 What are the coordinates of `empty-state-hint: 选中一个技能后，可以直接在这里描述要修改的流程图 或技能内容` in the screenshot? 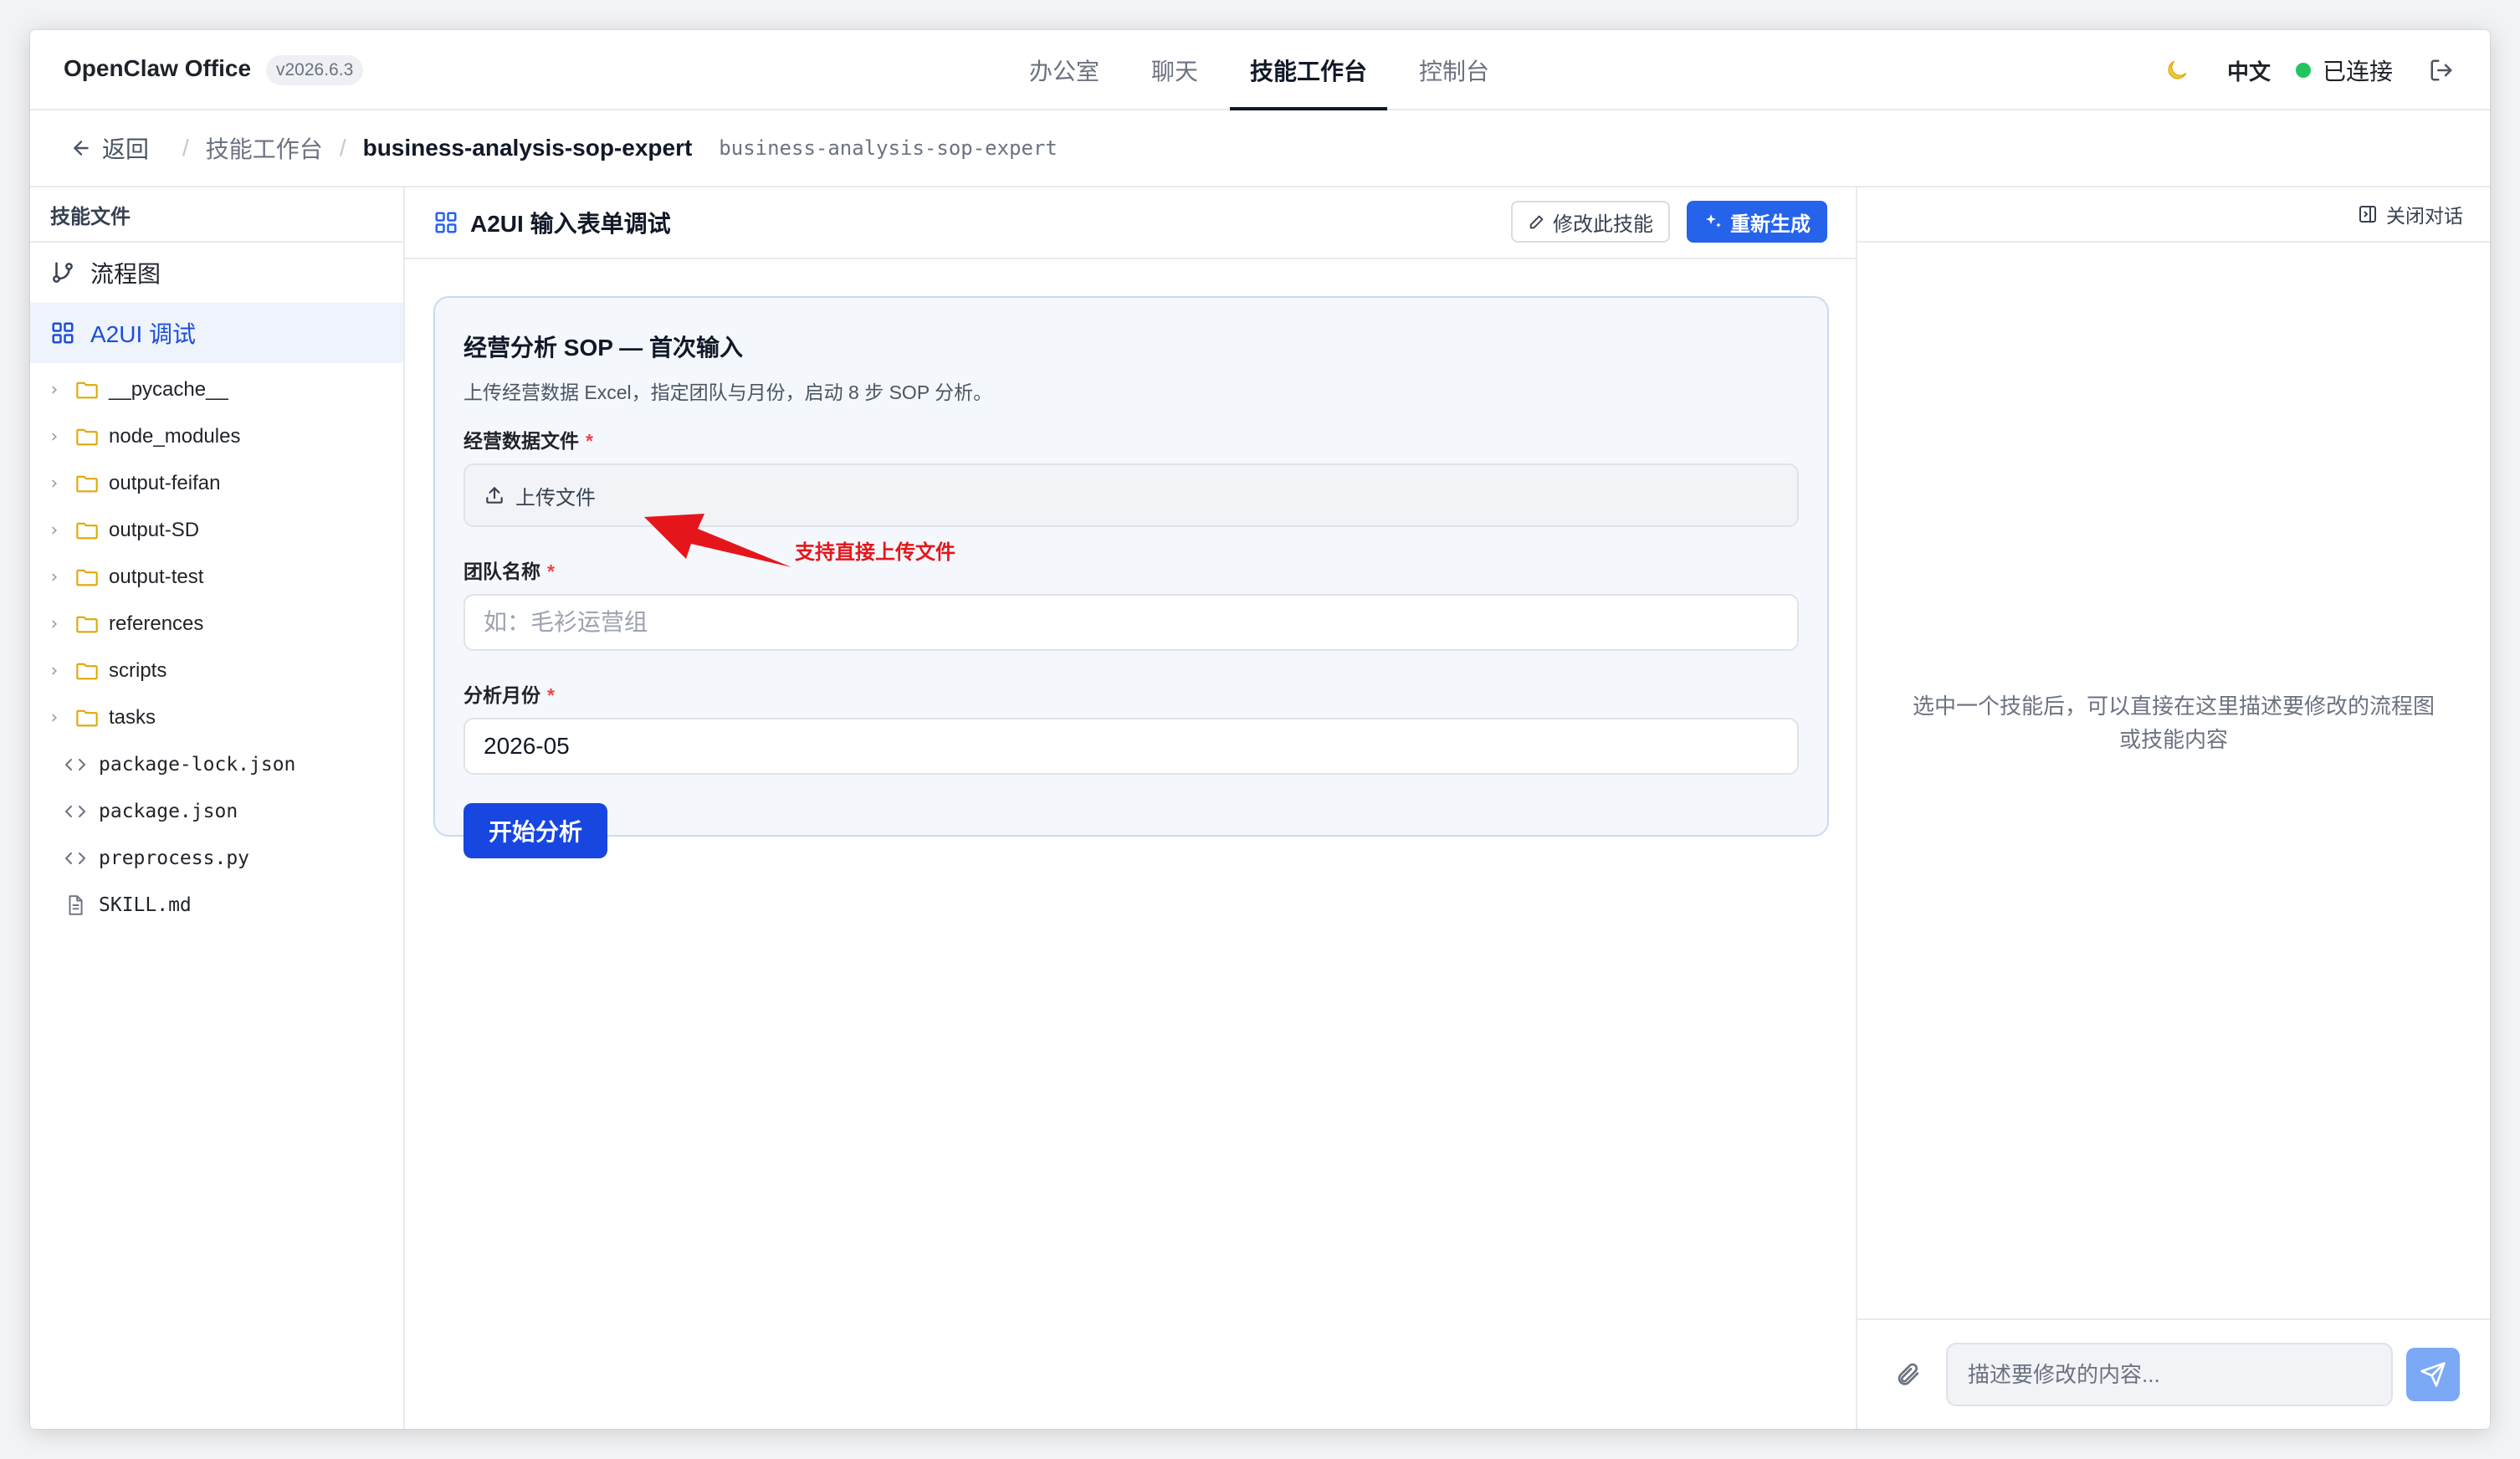 It's located at (2173, 722).